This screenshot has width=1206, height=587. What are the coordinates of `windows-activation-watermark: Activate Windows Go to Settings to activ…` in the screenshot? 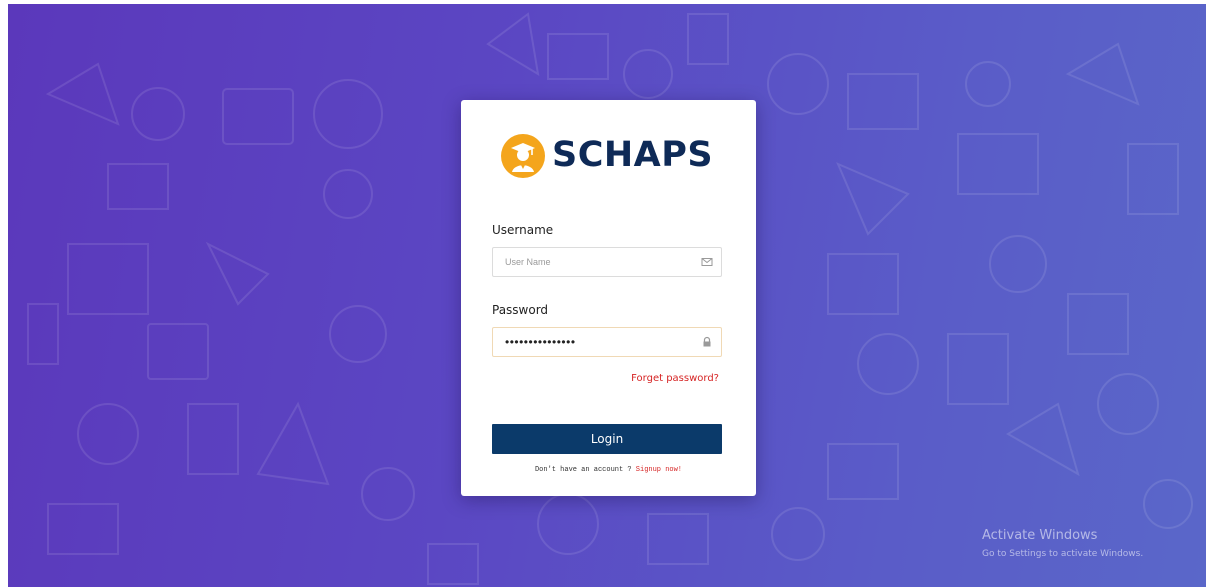 It's located at (1062, 544).